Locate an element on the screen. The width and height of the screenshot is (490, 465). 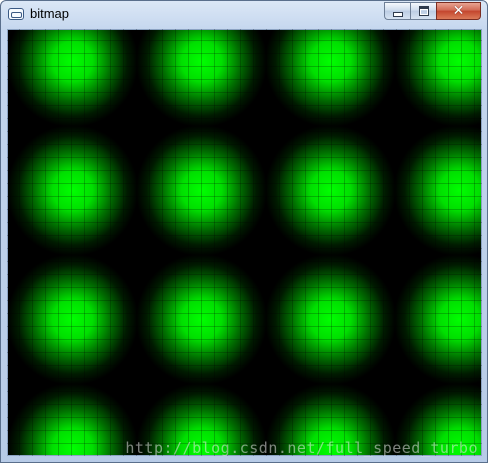
minimize-button is located at coordinates (397, 11).